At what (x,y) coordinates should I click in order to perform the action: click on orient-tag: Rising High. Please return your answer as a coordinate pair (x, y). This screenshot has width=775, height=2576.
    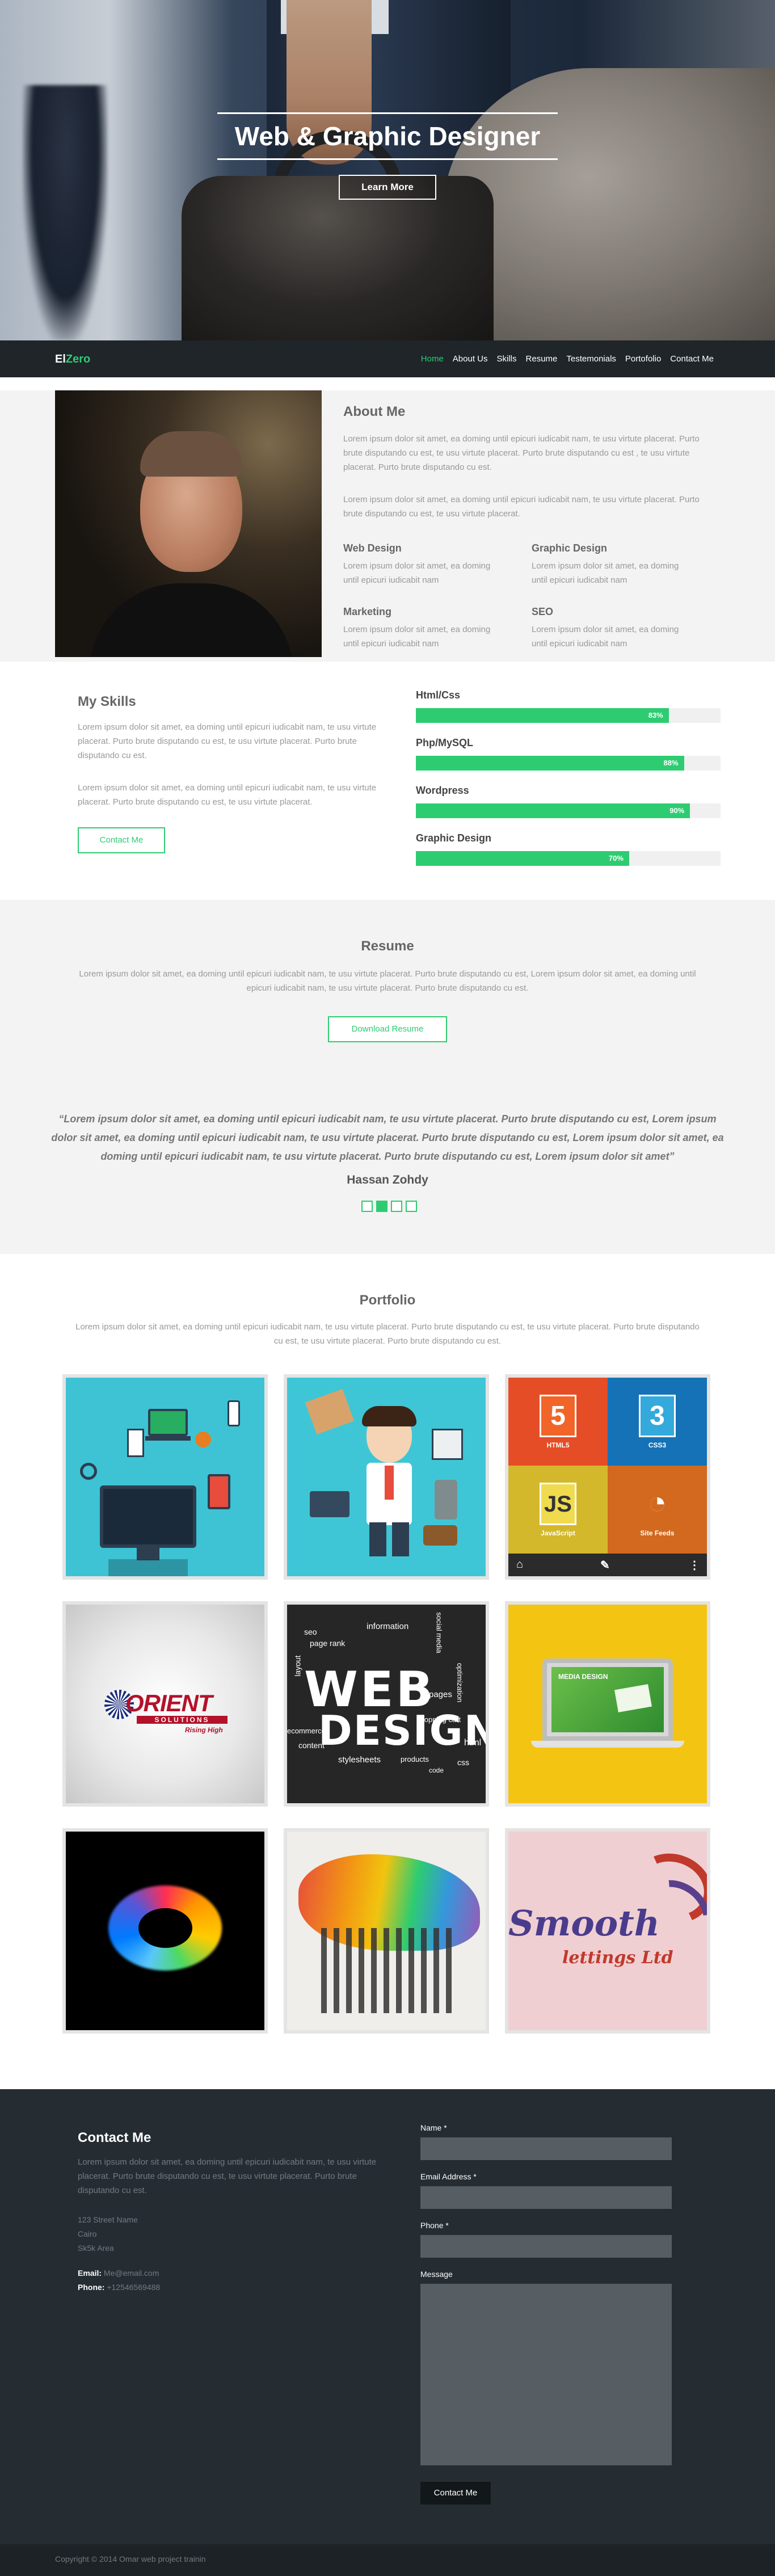
    Looking at the image, I should click on (204, 1730).